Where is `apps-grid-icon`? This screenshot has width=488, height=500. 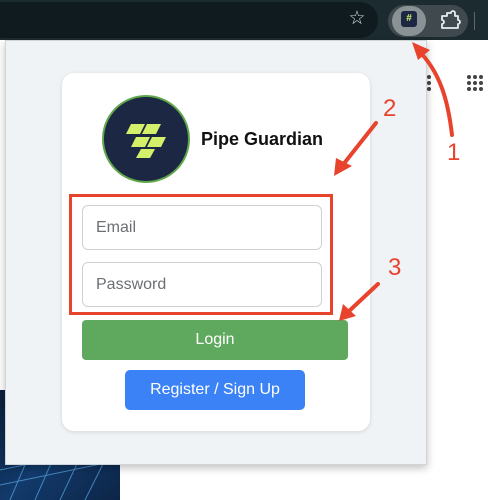 apps-grid-icon is located at coordinates (475, 83).